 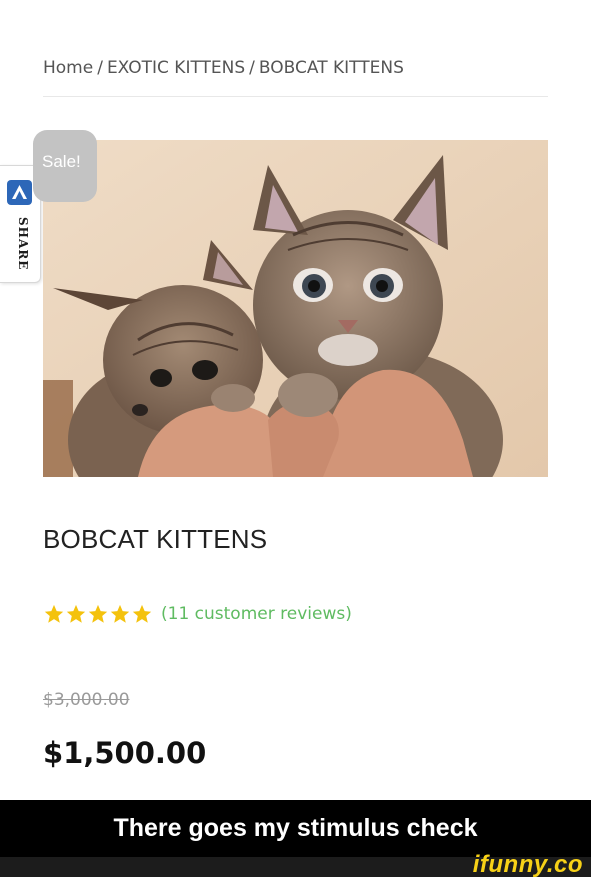 I want to click on product-title: BOBCAT KITTENS, so click(x=155, y=539).